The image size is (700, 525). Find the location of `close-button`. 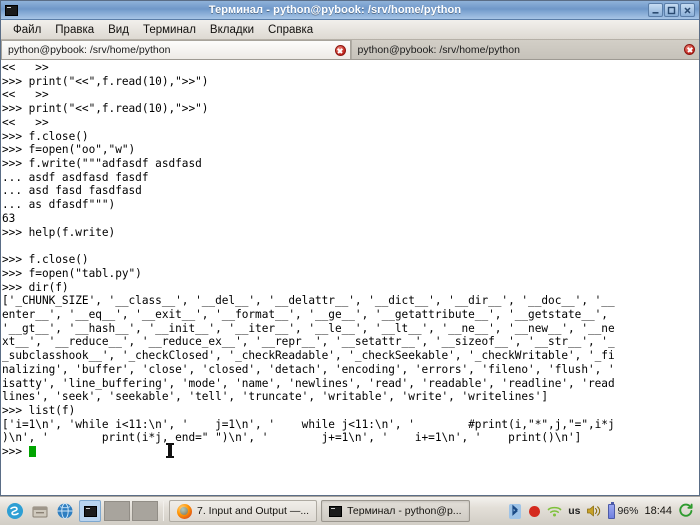

close-button is located at coordinates (687, 10).